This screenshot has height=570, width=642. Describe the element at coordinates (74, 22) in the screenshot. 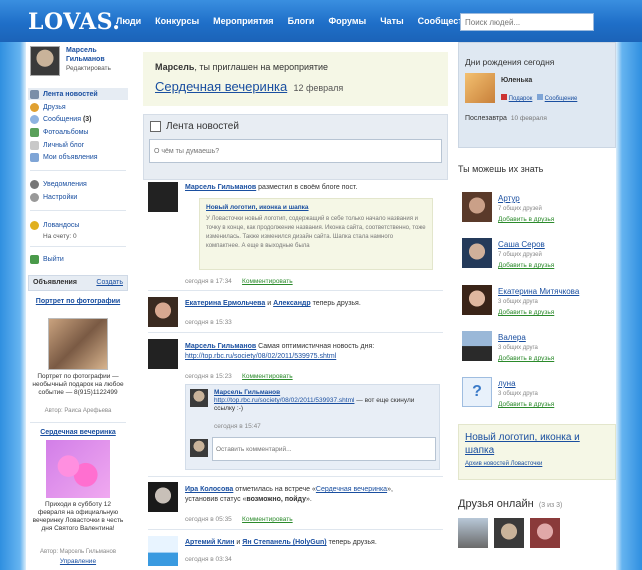

I see `site-logo: LOVAS.` at that location.